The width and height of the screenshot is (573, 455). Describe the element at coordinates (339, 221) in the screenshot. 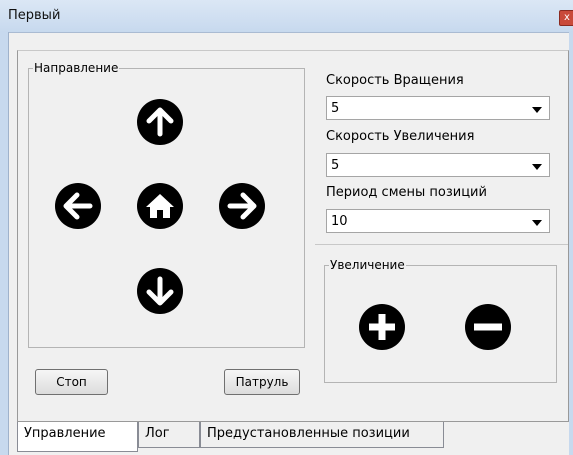

I see `position-period-value: 10` at that location.